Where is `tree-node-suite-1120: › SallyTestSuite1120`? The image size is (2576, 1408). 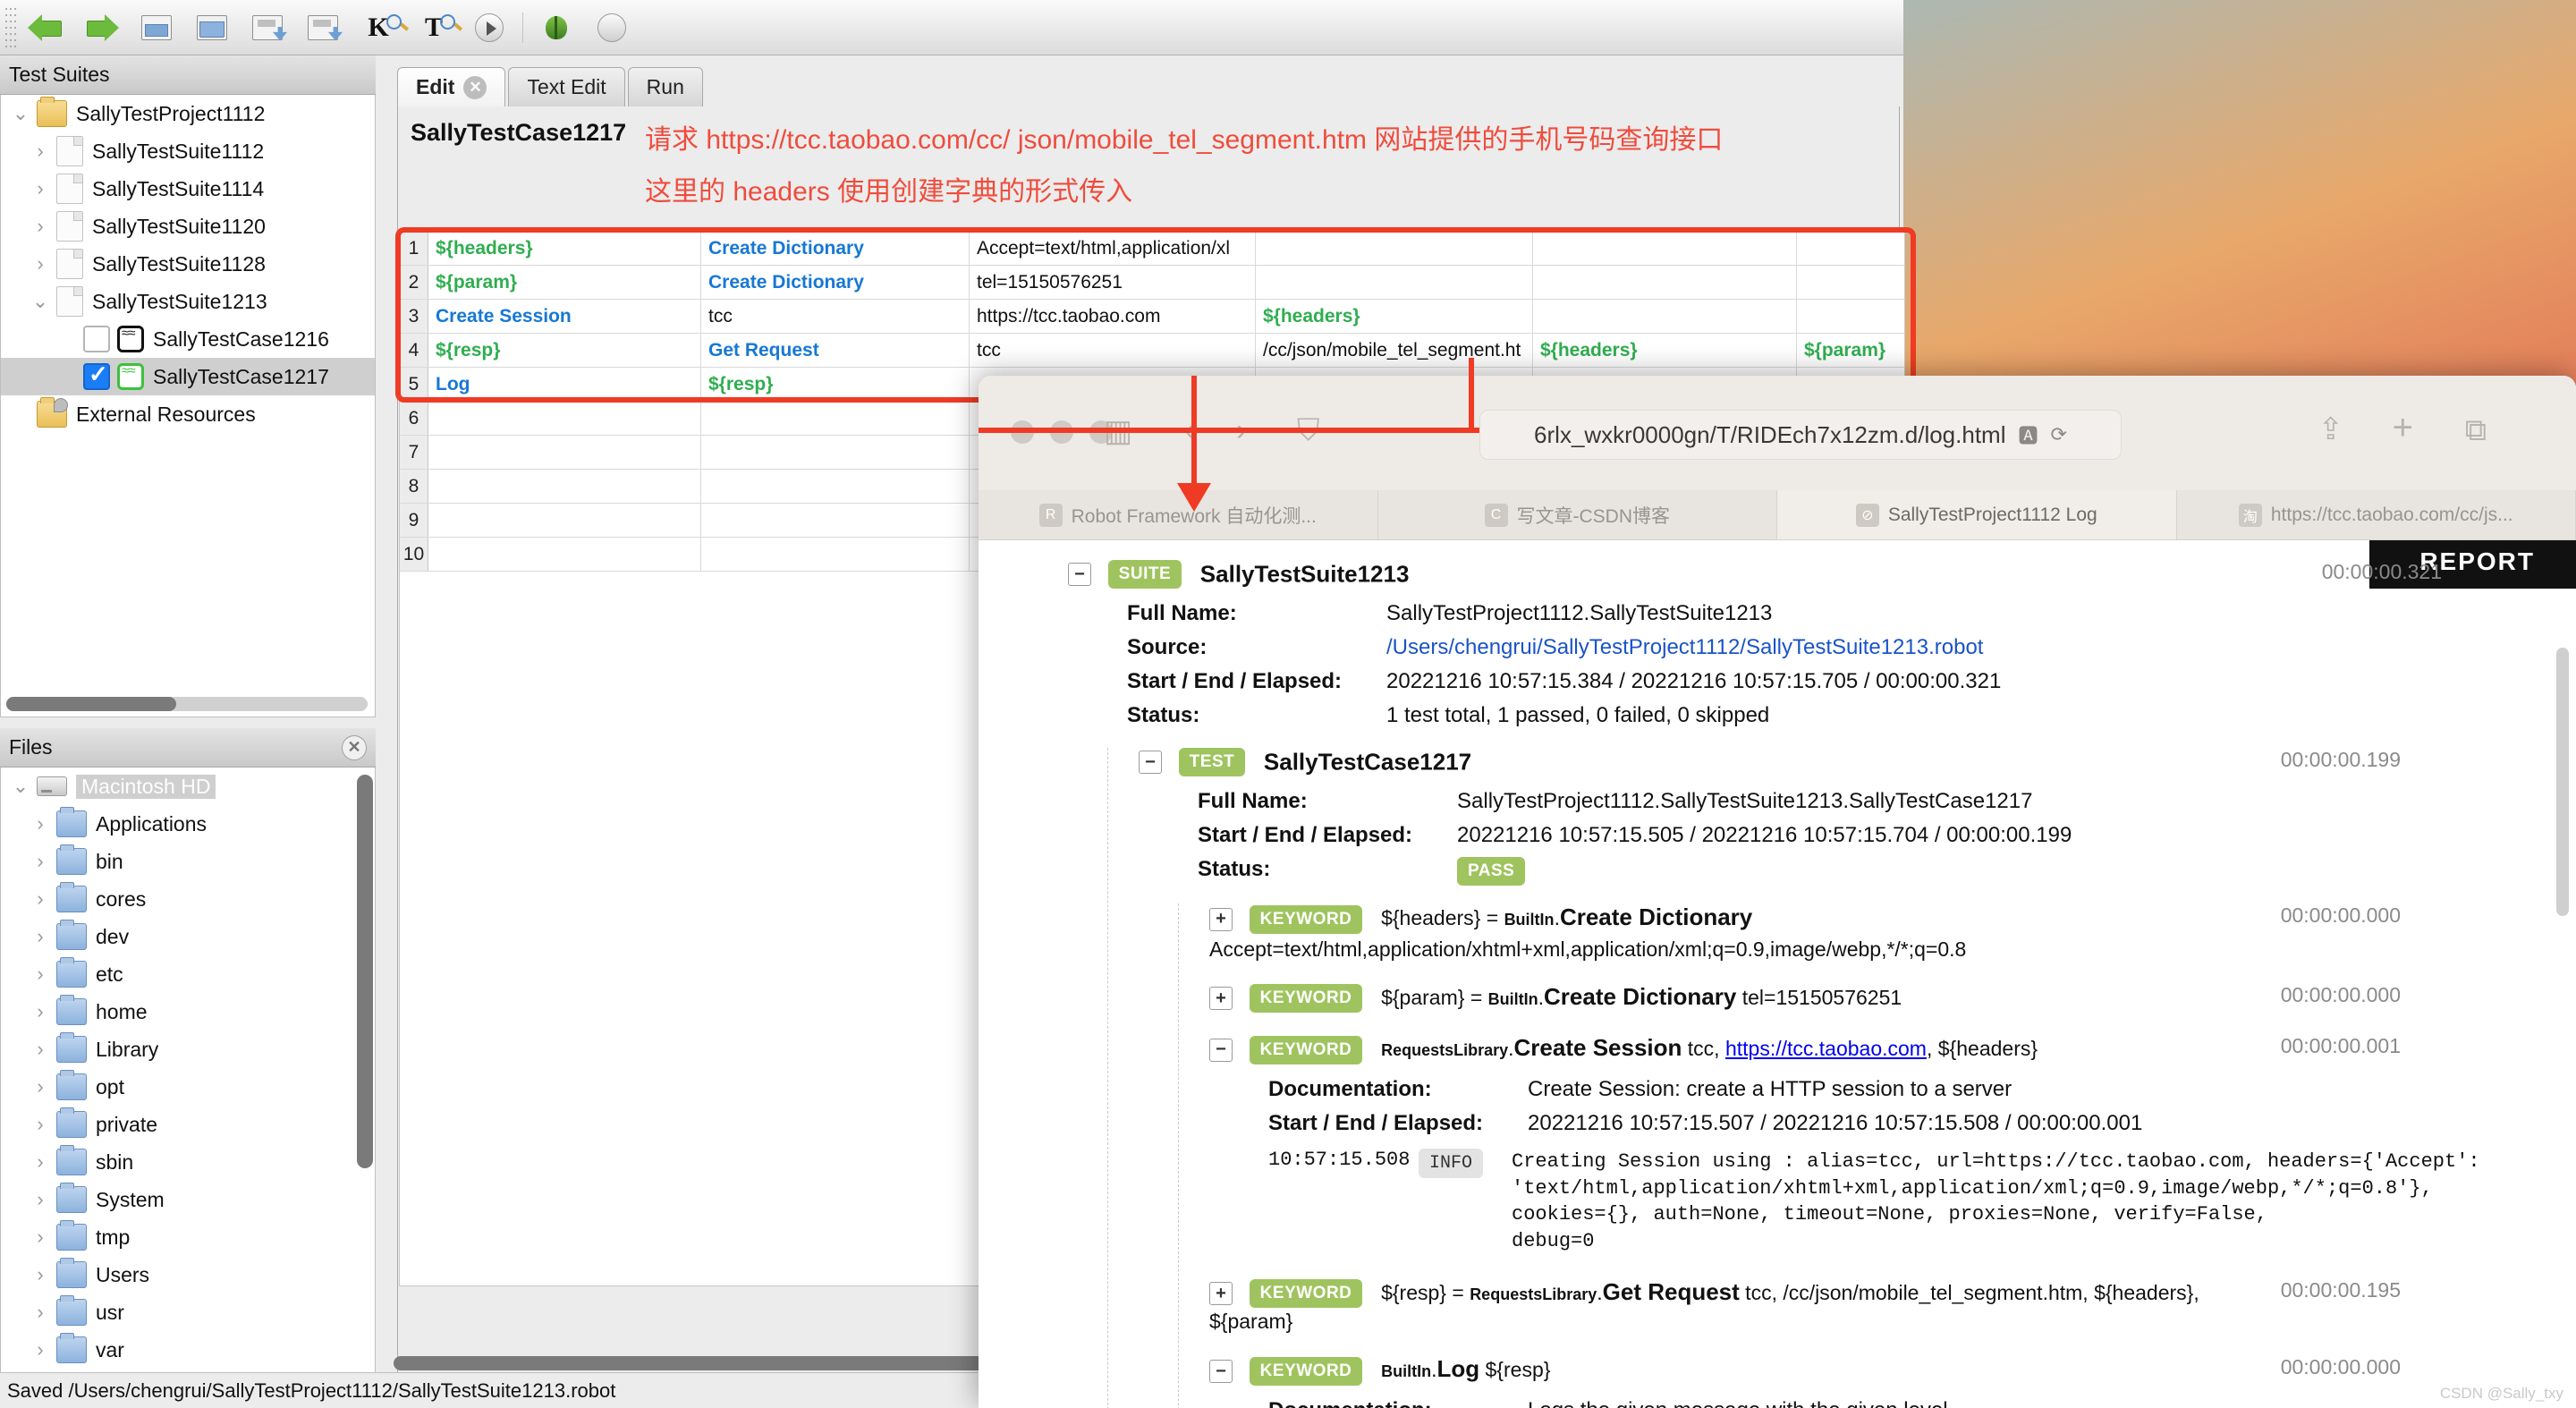
tree-node-suite-1120: › SallyTestSuite1120 is located at coordinates (188, 226).